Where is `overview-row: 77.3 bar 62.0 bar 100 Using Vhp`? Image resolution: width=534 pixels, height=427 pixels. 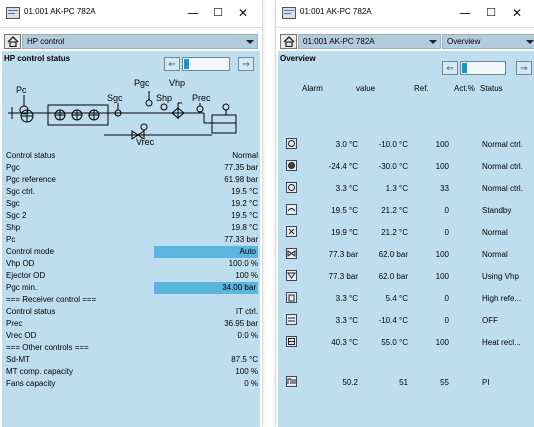 overview-row: 77.3 bar 62.0 bar 100 Using Vhp is located at coordinates (410, 277).